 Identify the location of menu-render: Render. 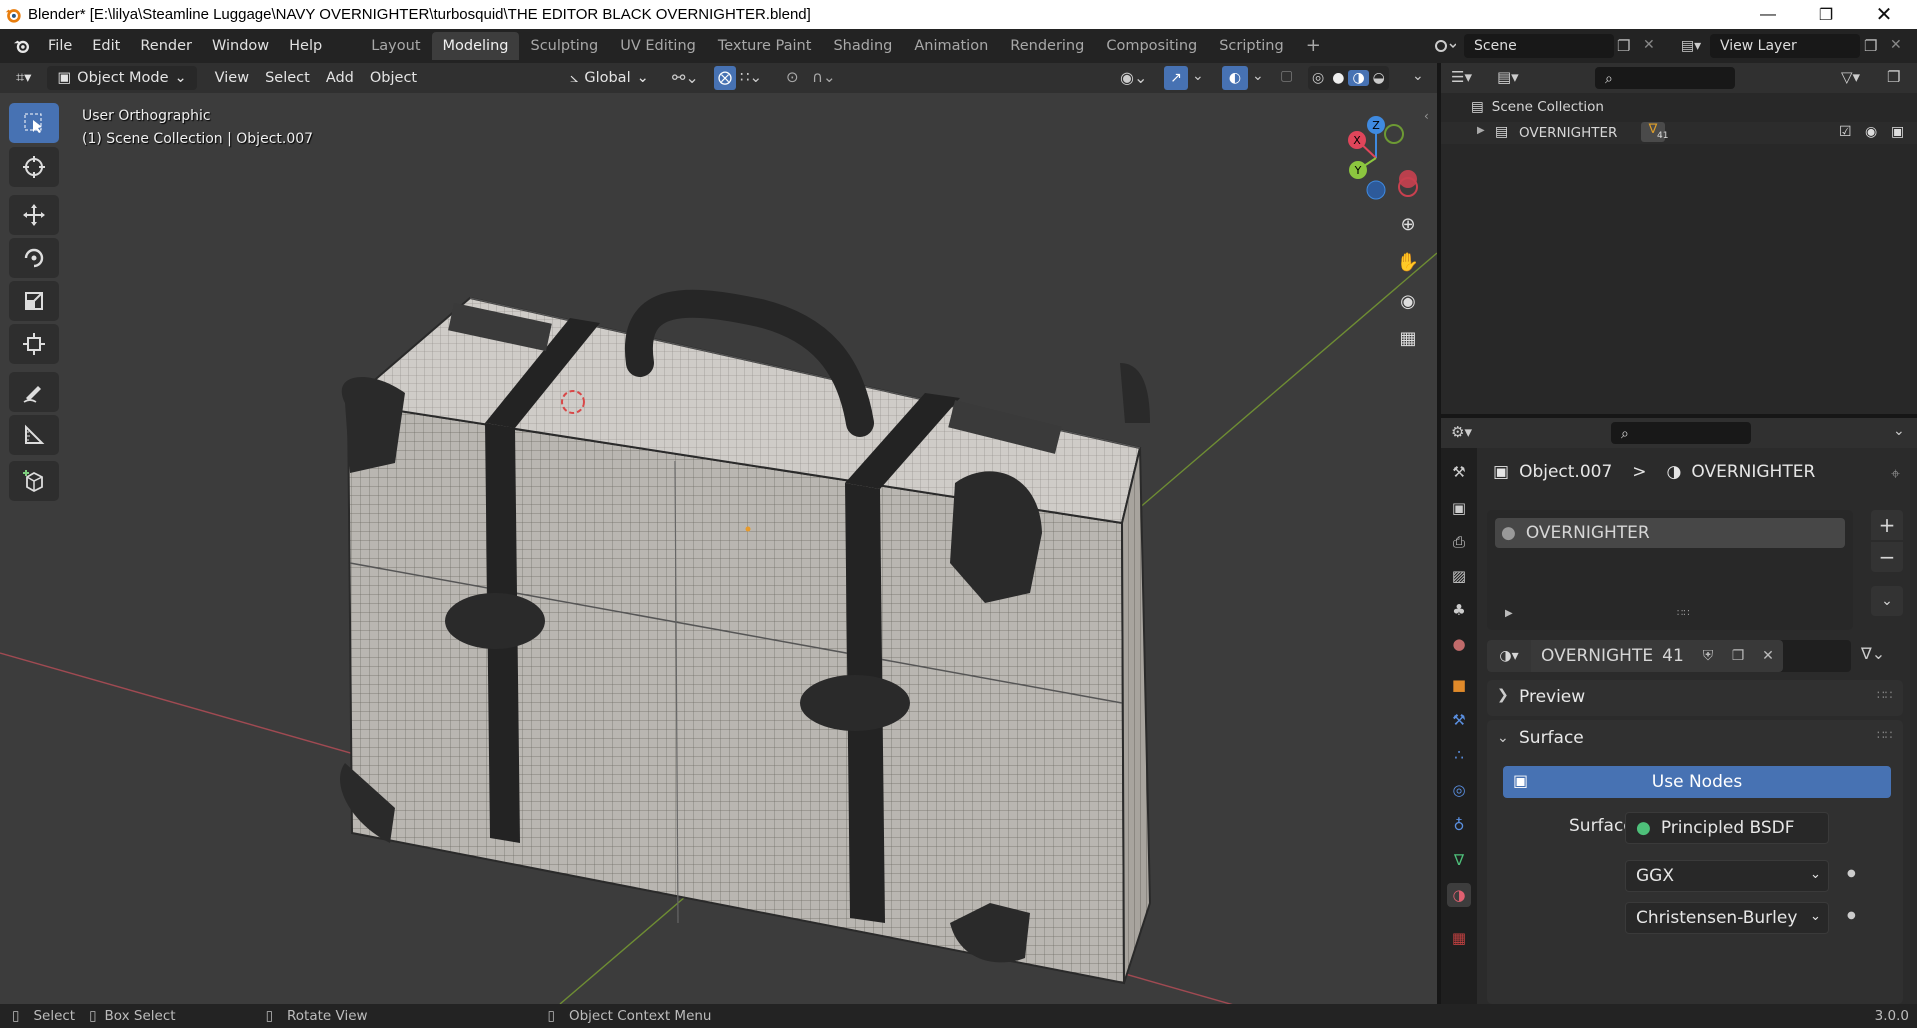
(166, 46).